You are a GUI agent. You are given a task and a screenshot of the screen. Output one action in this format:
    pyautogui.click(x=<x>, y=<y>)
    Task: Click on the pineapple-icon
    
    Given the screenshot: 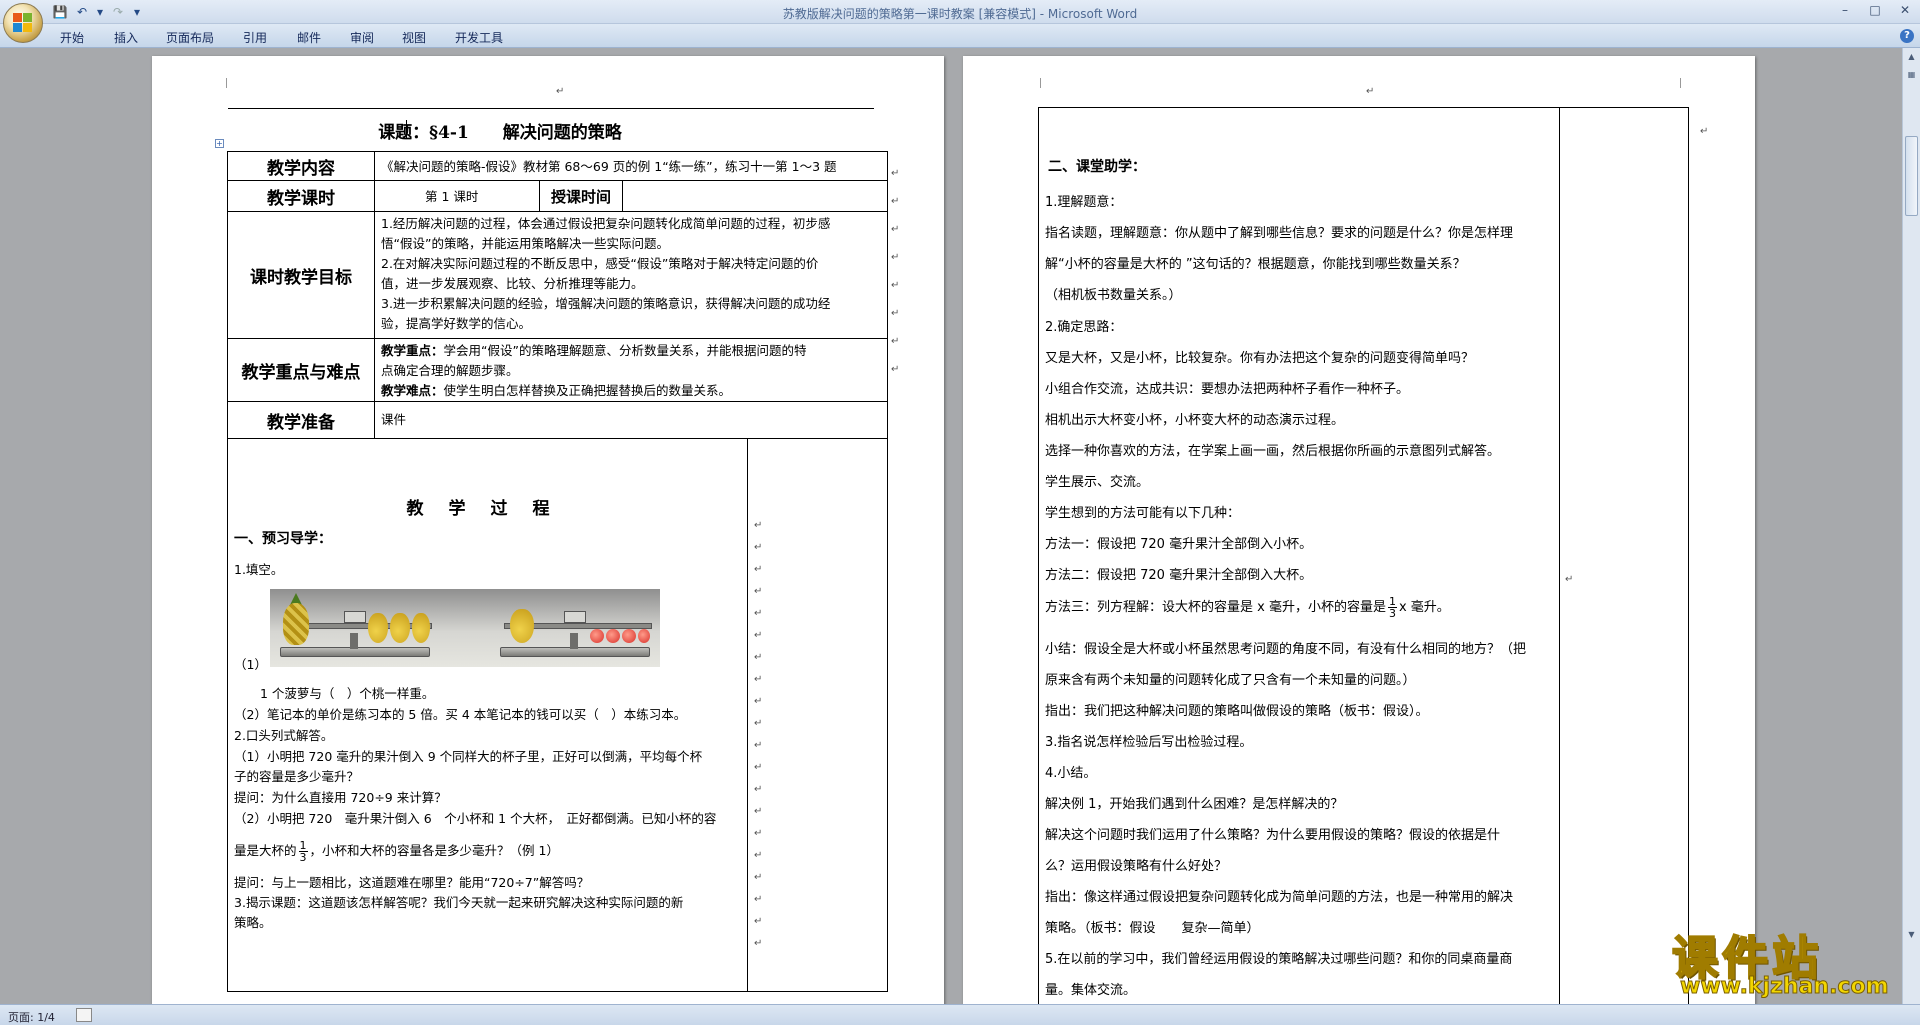 What is the action you would take?
    pyautogui.click(x=296, y=624)
    